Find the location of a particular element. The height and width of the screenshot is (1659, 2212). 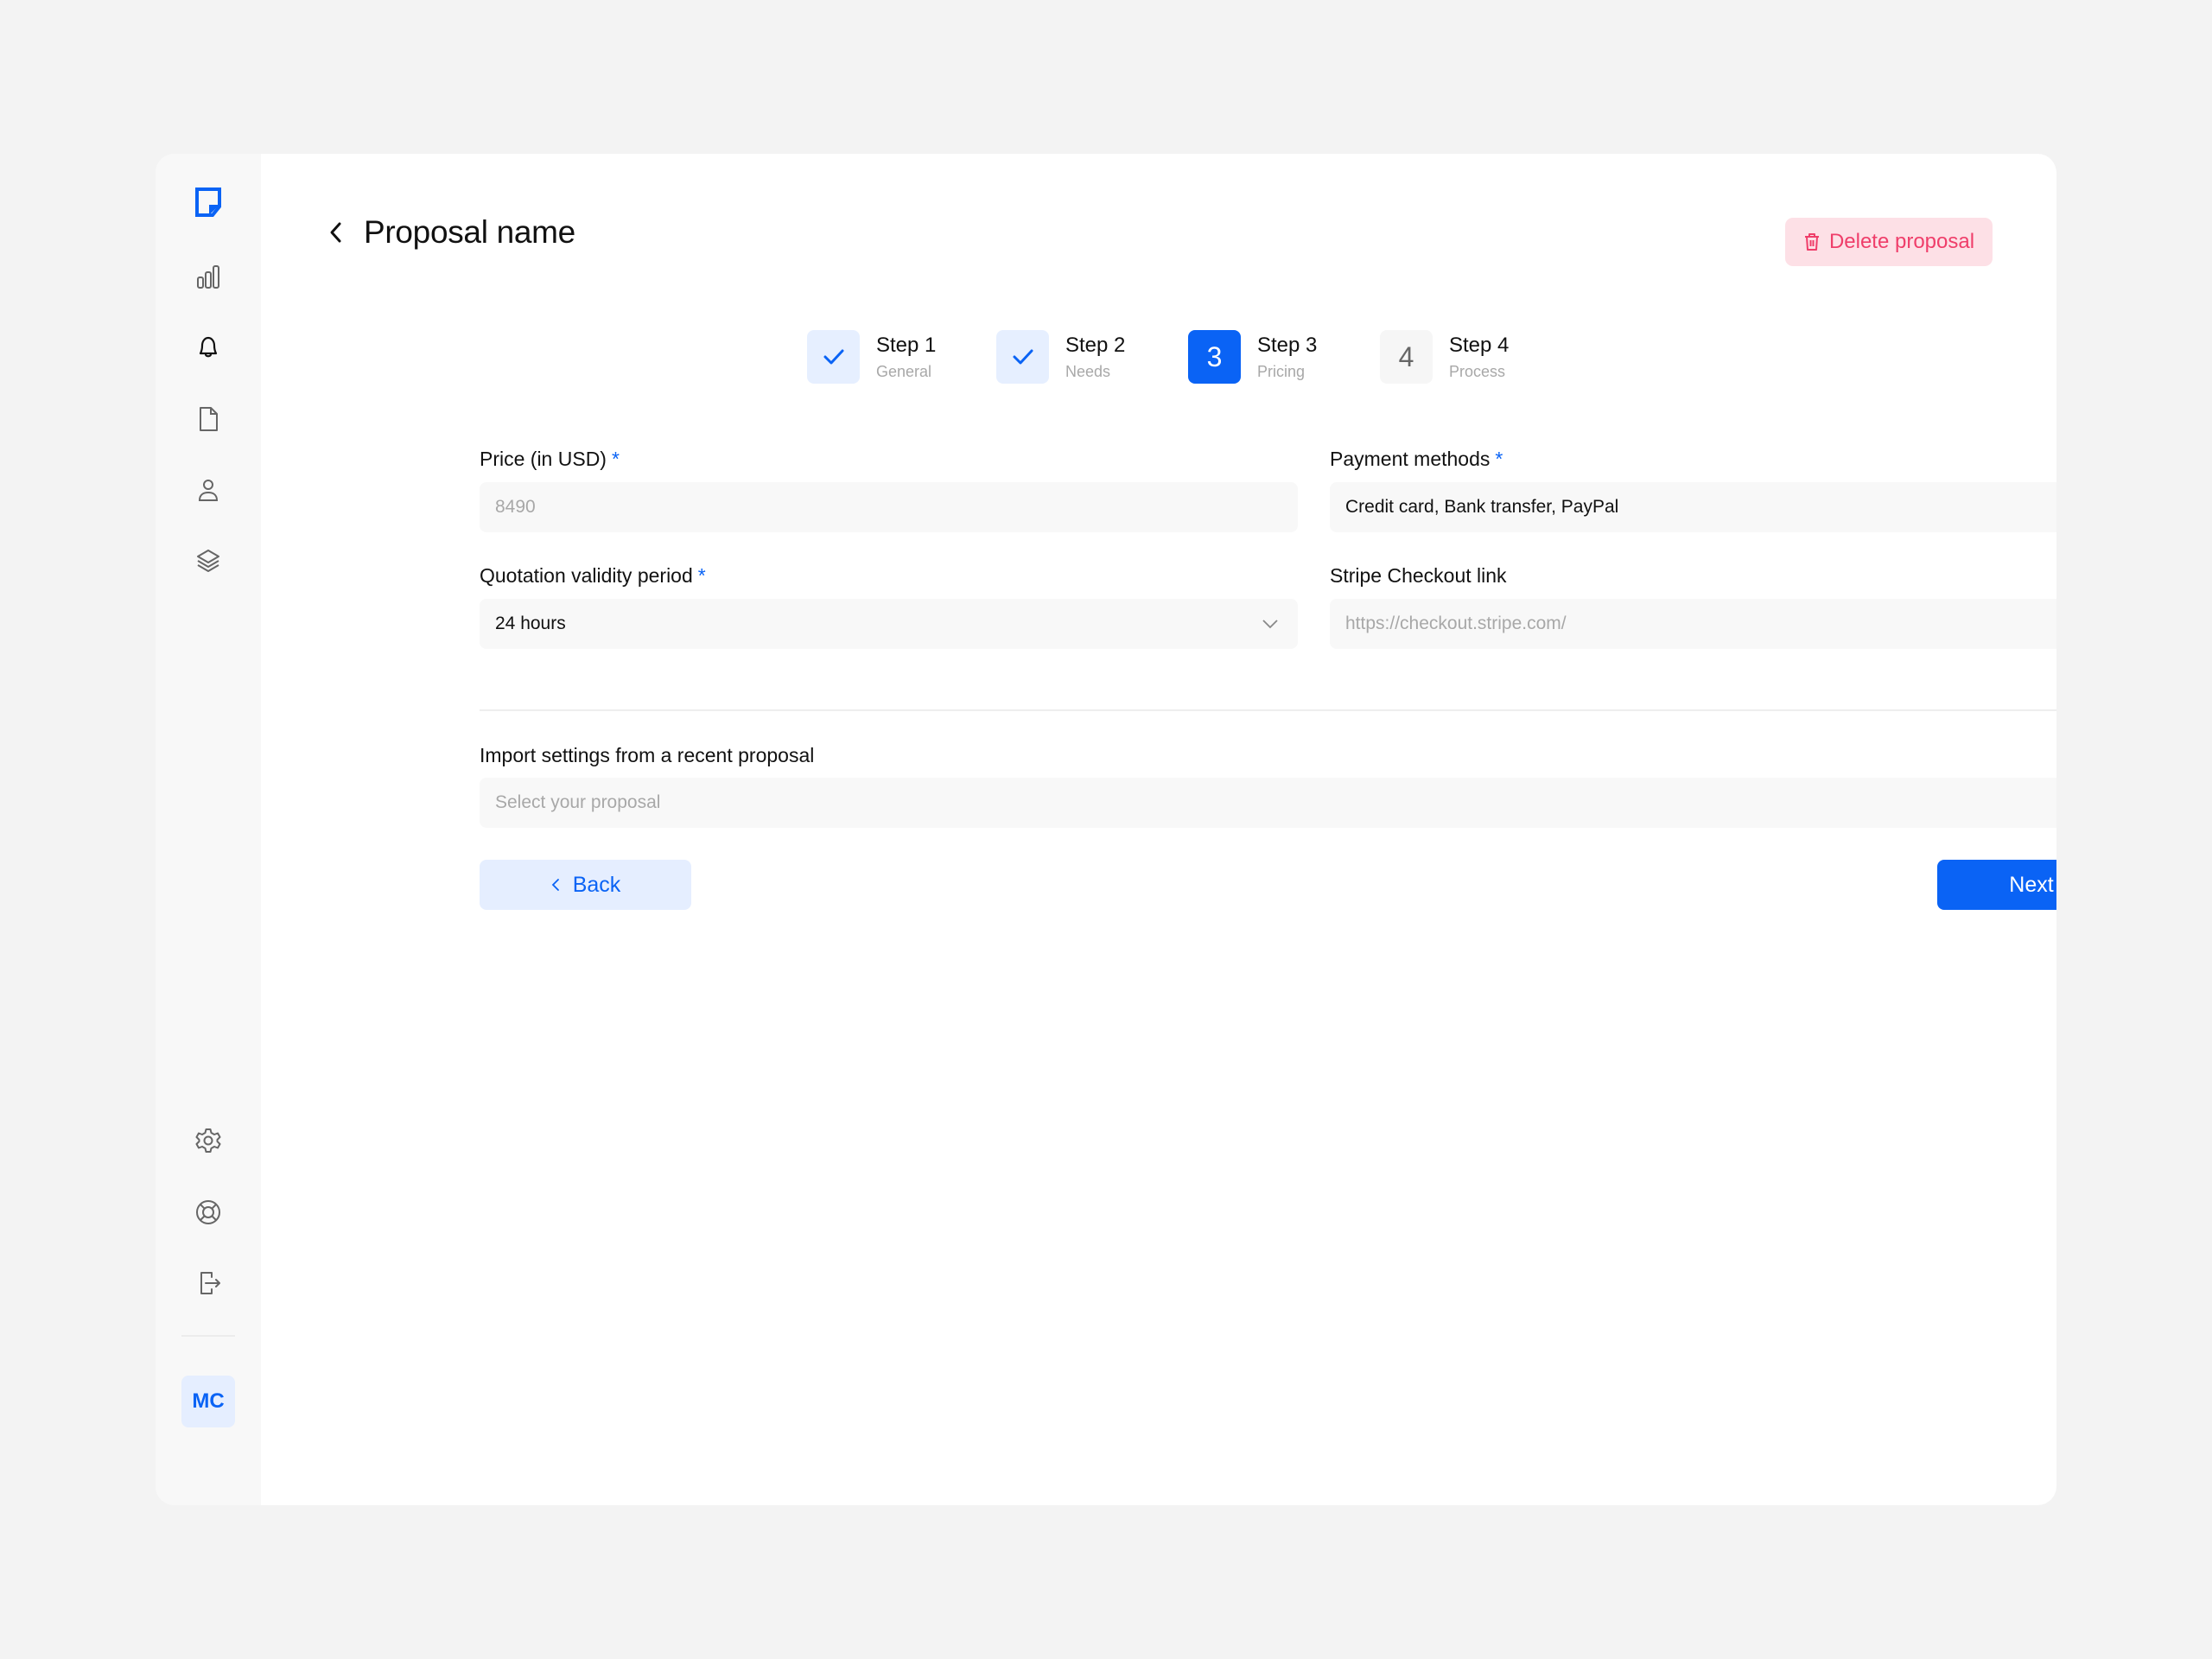

import-proposal-select: Select your proposal is located at coordinates (1268, 803).